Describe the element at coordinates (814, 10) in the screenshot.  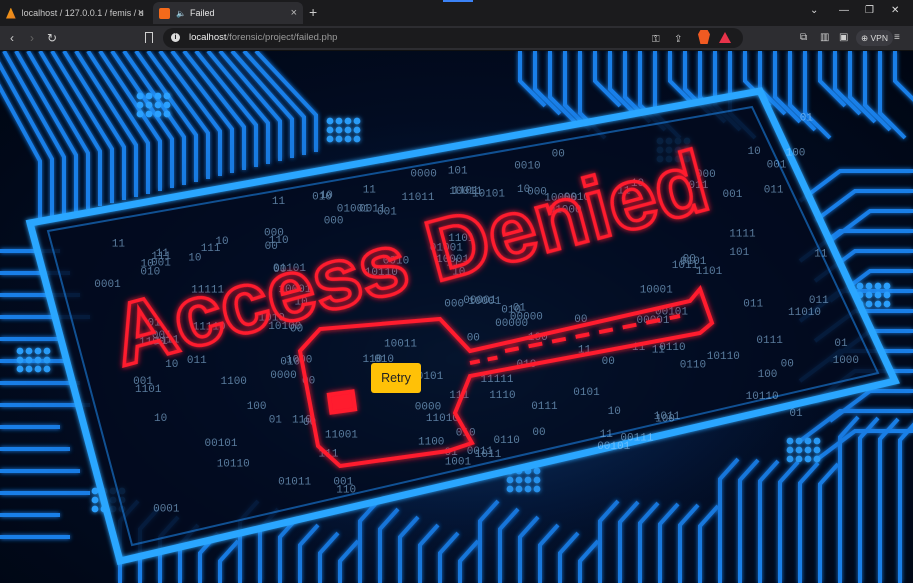
I see `tab-search-icon: ⌄` at that location.